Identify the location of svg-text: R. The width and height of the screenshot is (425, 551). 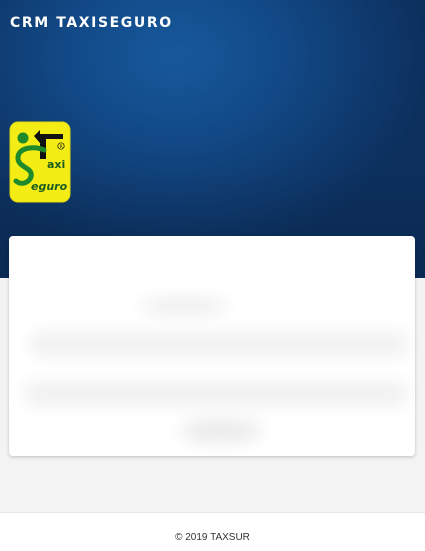
(61, 147).